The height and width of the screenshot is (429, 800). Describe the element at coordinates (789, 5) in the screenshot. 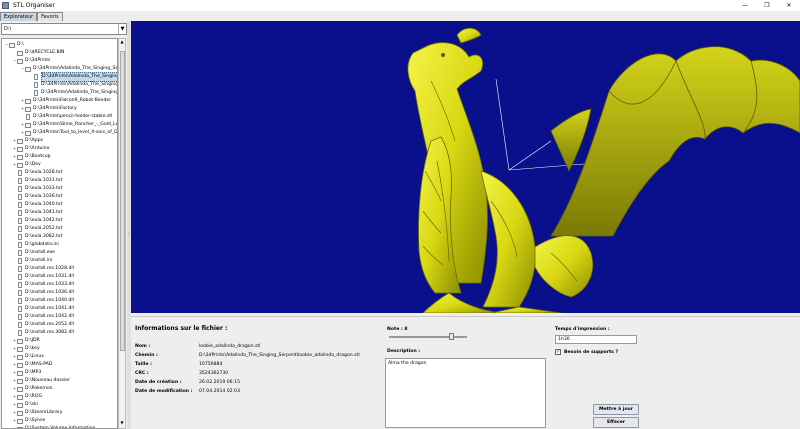

I see `close-button: ✕` at that location.